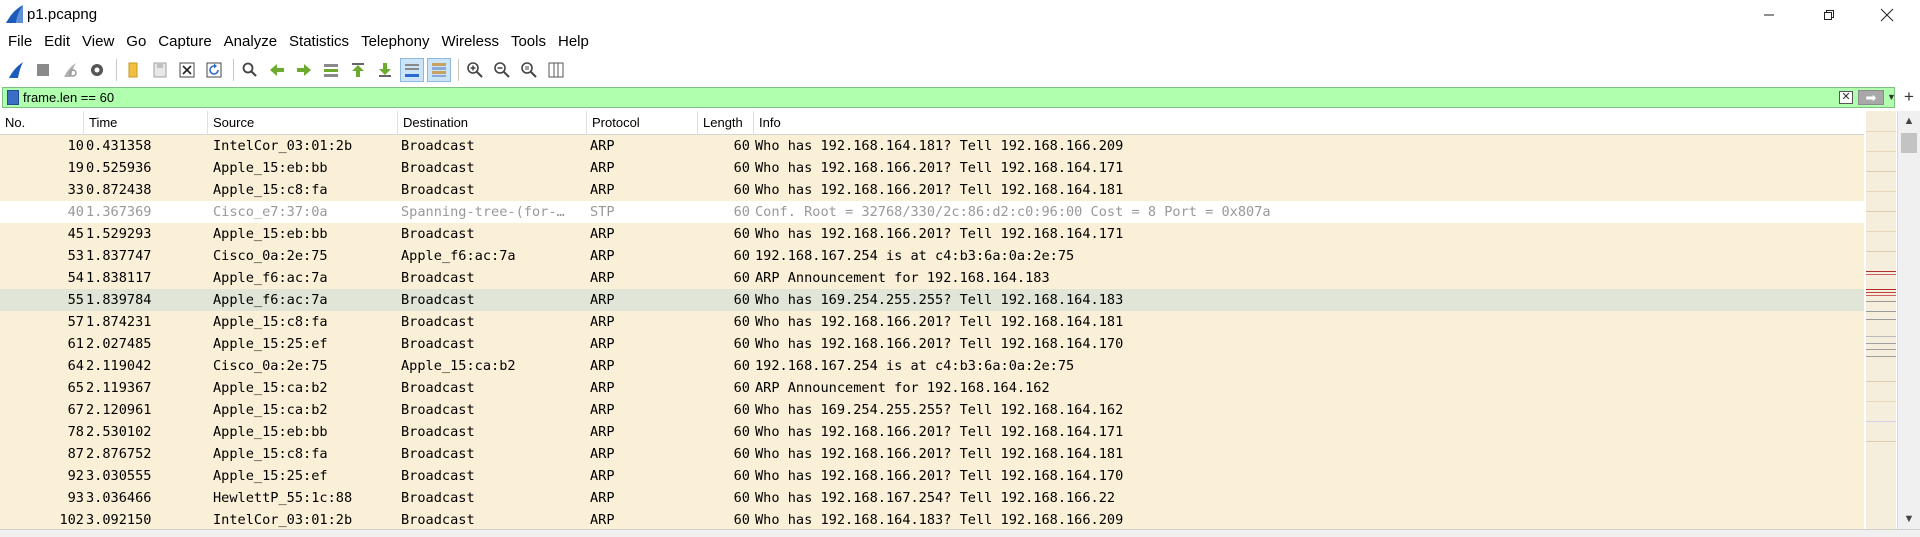 This screenshot has width=1920, height=537. What do you see at coordinates (1871, 97) in the screenshot?
I see `apply-filter-button: ➡` at bounding box center [1871, 97].